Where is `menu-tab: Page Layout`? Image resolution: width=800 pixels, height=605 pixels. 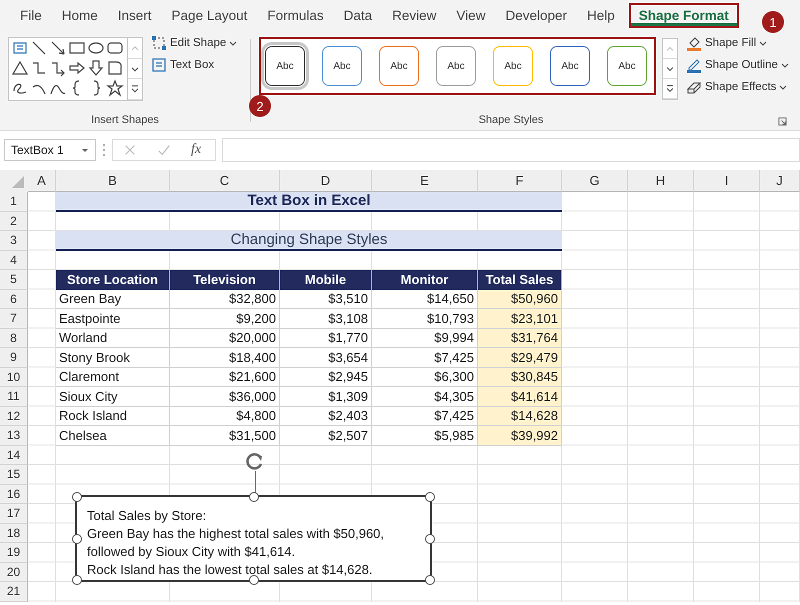 menu-tab: Page Layout is located at coordinates (210, 15).